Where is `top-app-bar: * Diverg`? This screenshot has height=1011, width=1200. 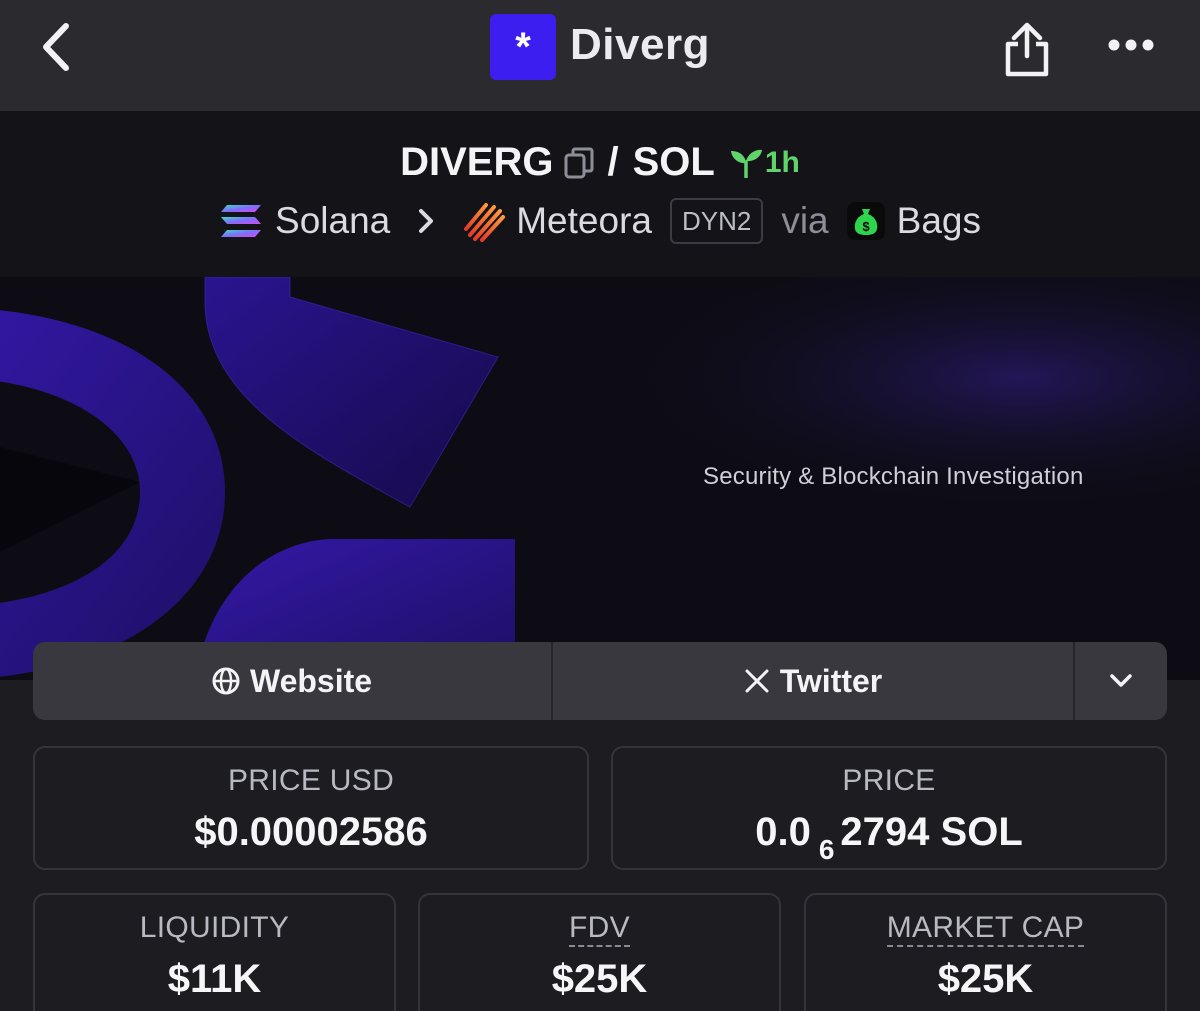 top-app-bar: * Diverg is located at coordinates (600, 55).